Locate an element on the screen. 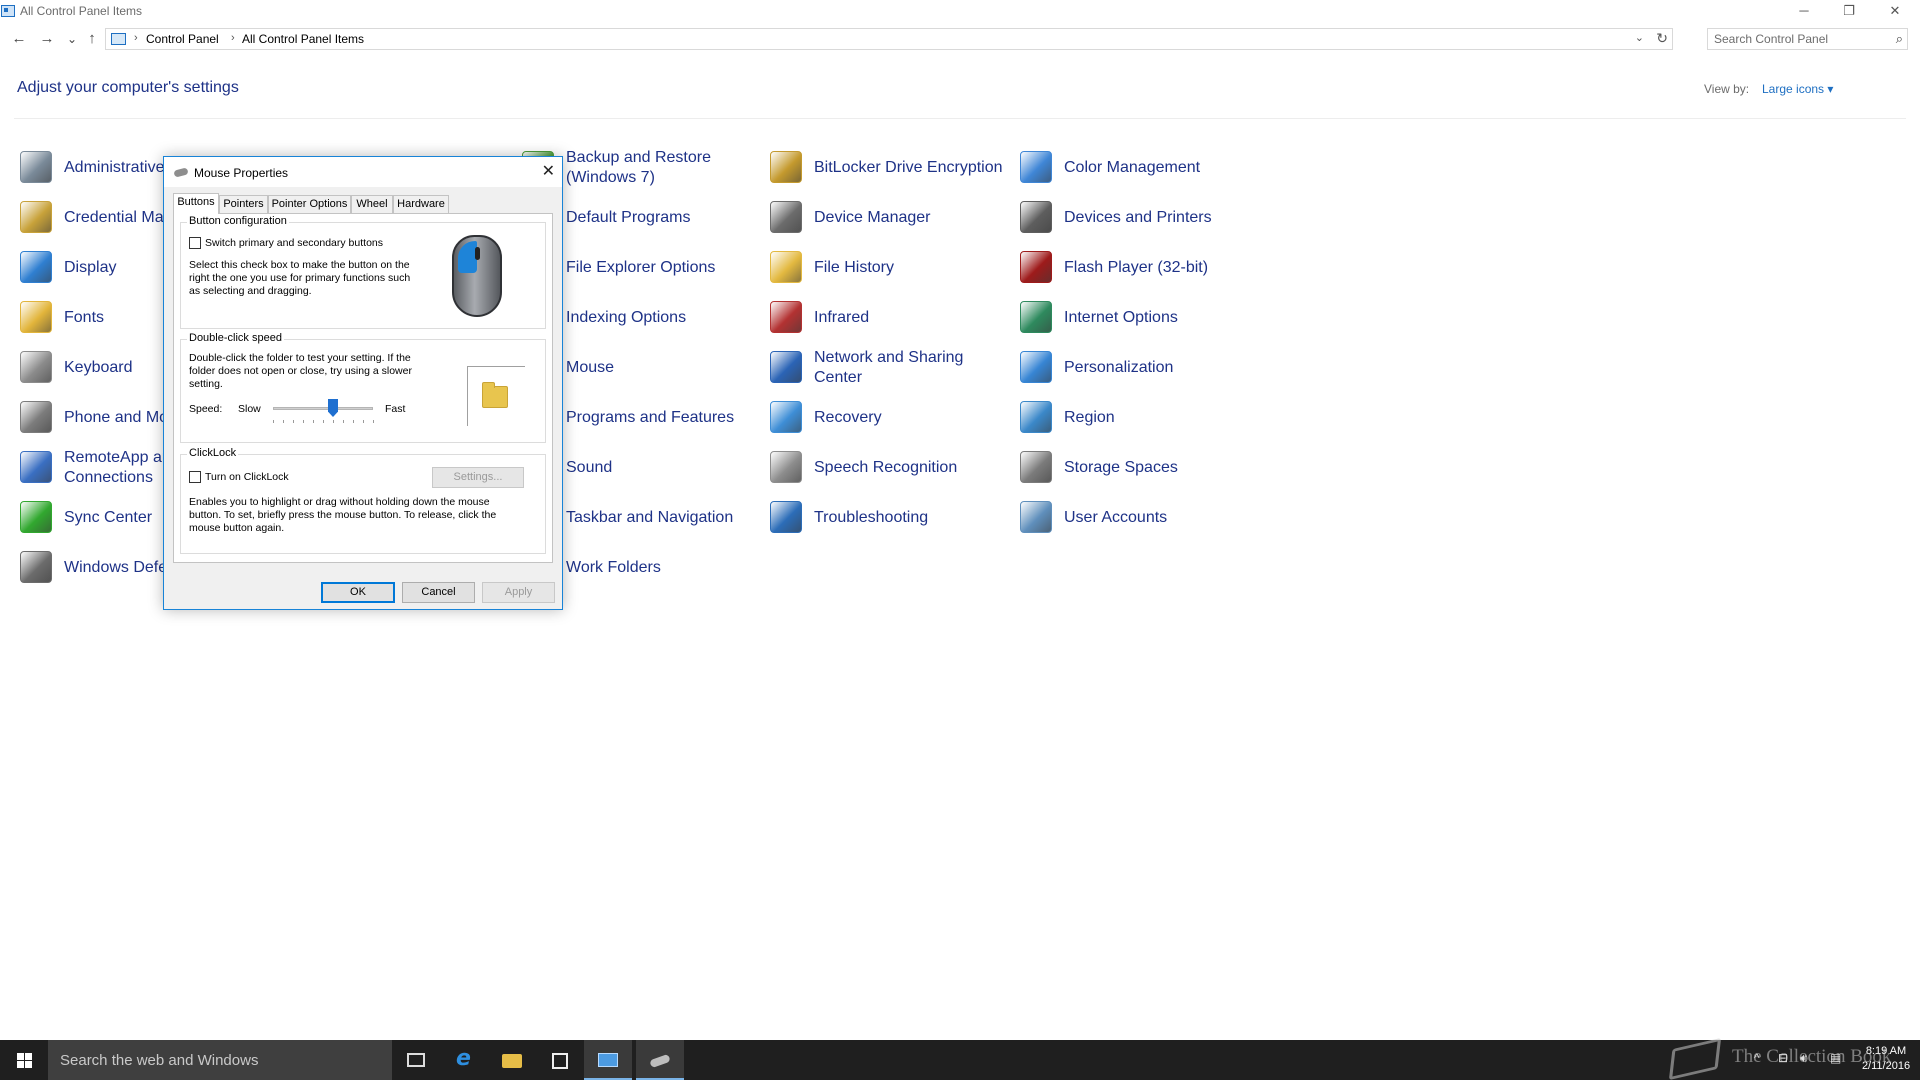 This screenshot has height=1080, width=1920. cp-item-col4-6: Storage Spaces is located at coordinates (1140, 468).